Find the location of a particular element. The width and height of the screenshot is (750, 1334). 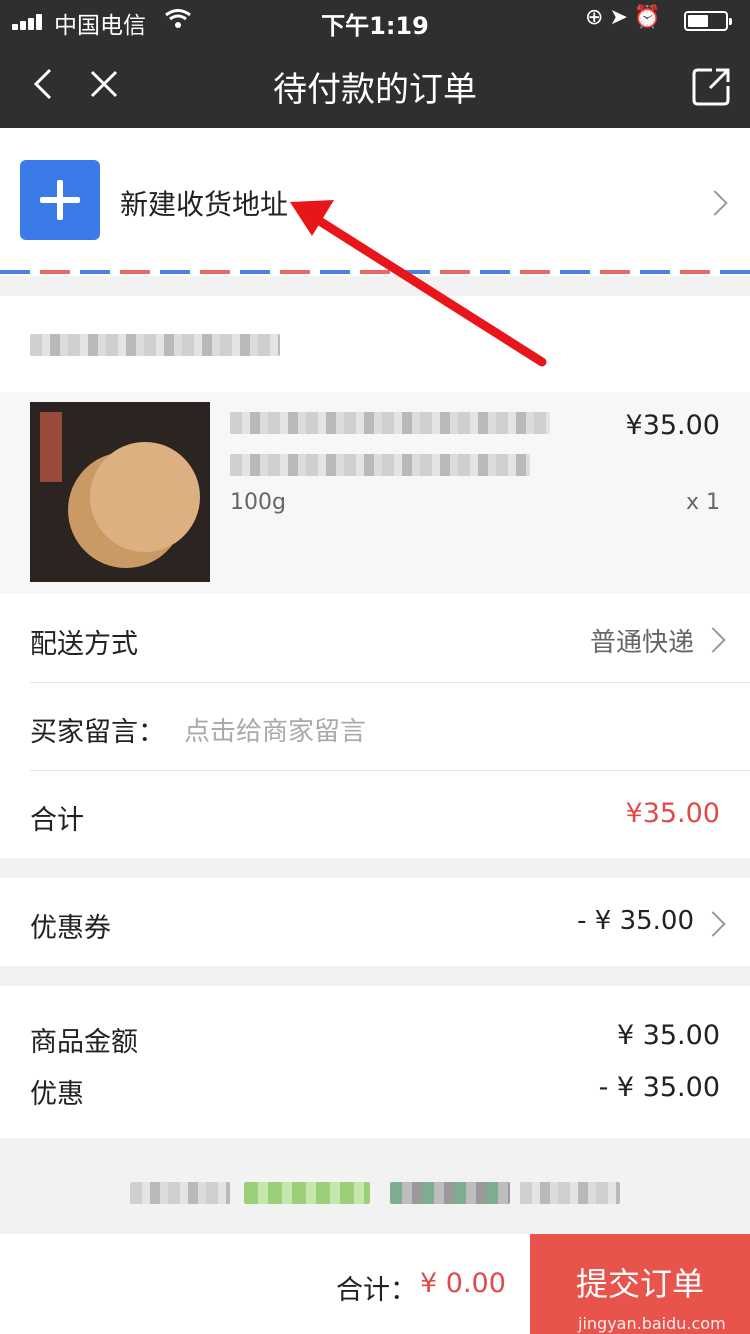

status-icons: ⊕➤⏰ is located at coordinates (626, 17).